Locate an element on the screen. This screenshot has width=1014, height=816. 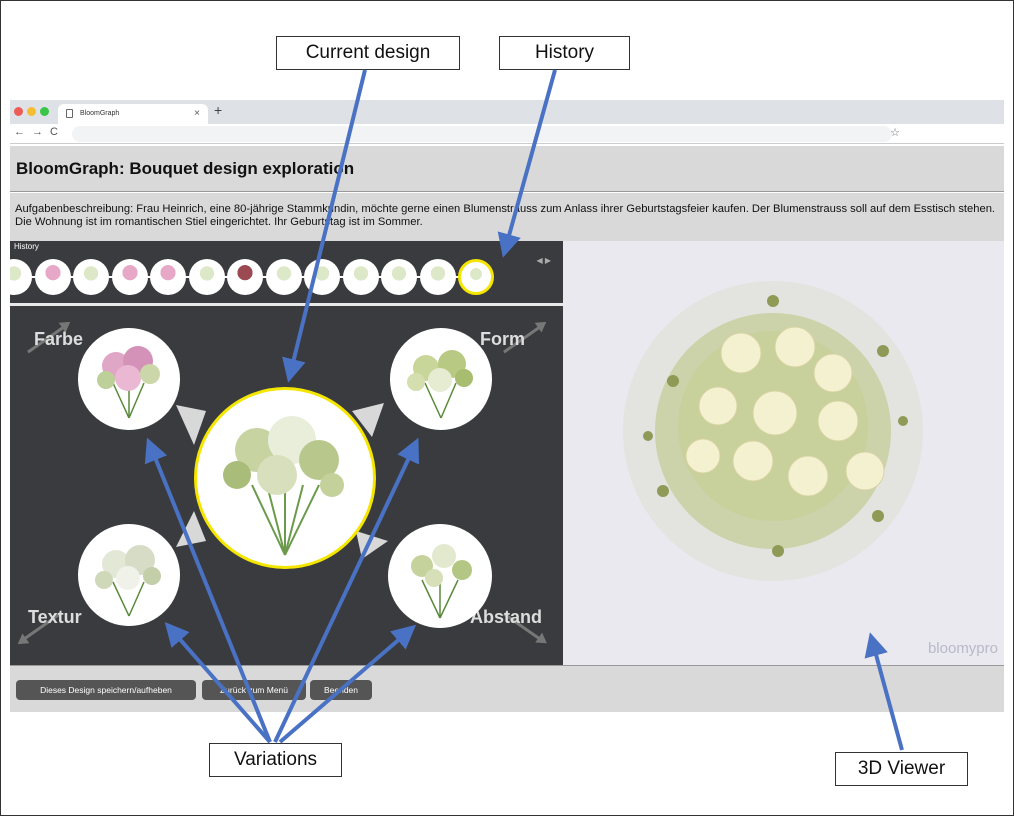
back-arrow-icon: ← is located at coordinates (19, 132).